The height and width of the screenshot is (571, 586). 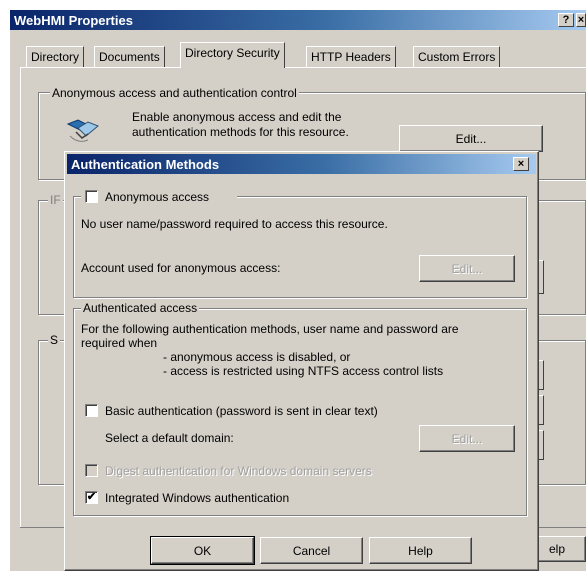 I want to click on ip-restrictions-legend: IF, so click(x=55, y=200).